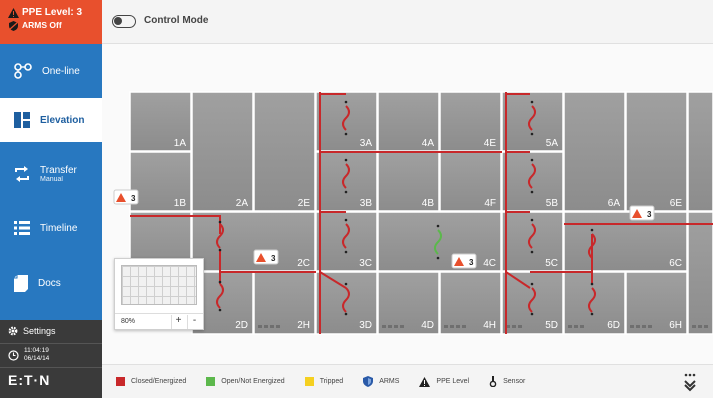  What do you see at coordinates (120, 381) in the screenshot?
I see `closed-swatch` at bounding box center [120, 381].